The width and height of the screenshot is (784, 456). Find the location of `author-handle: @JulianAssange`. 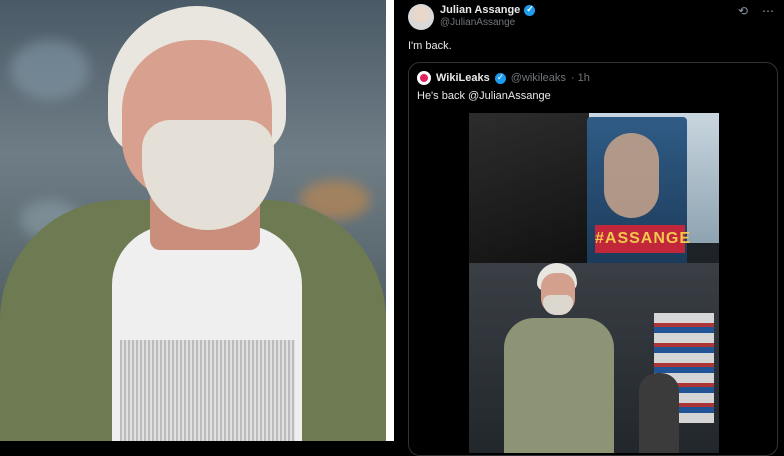

author-handle: @JulianAssange is located at coordinates (477, 22).